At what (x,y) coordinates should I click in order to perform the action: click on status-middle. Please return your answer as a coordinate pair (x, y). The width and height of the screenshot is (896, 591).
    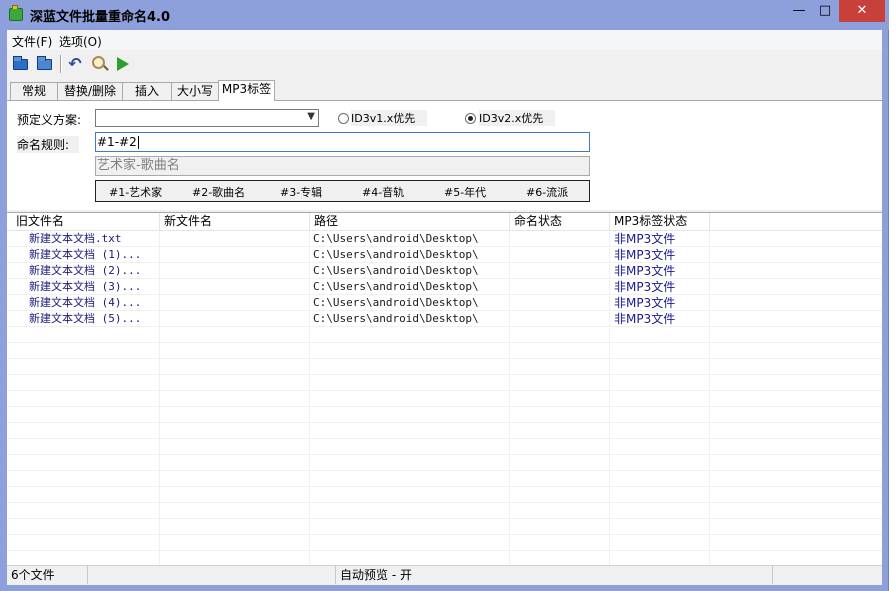
    Looking at the image, I should click on (212, 575).